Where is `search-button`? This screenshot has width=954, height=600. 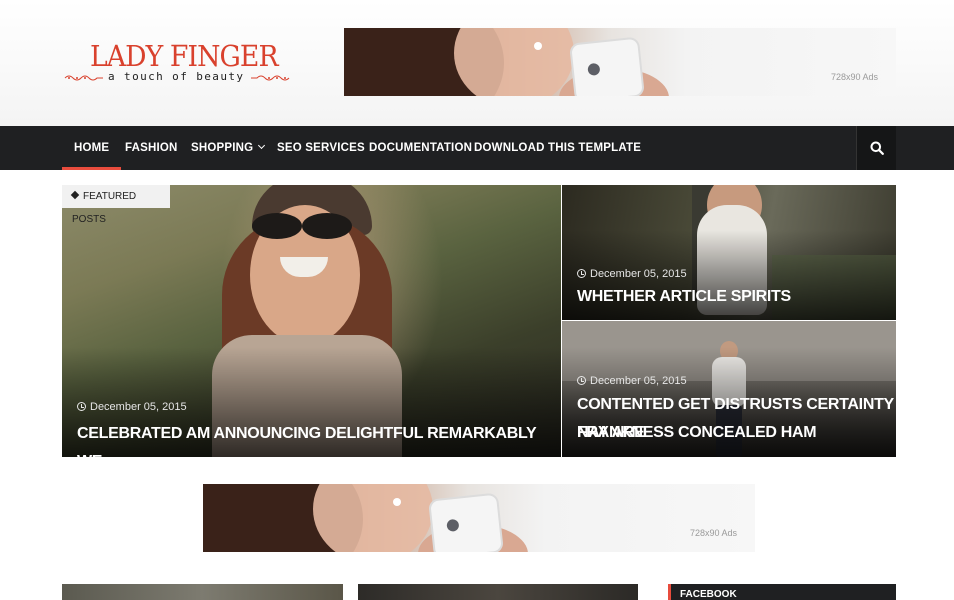 search-button is located at coordinates (876, 148).